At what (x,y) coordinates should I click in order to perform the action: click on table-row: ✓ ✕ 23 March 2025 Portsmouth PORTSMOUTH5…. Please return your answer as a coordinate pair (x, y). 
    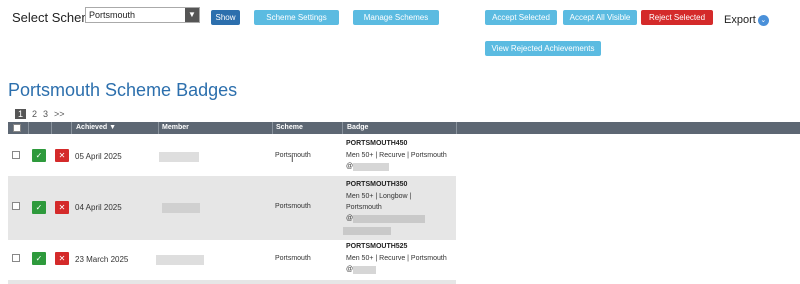
    Looking at the image, I should click on (232, 260).